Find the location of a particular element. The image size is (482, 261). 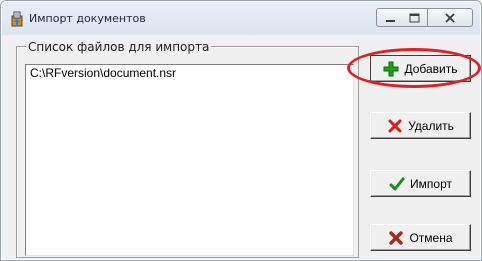

add-button-label: Добавить is located at coordinates (431, 68).